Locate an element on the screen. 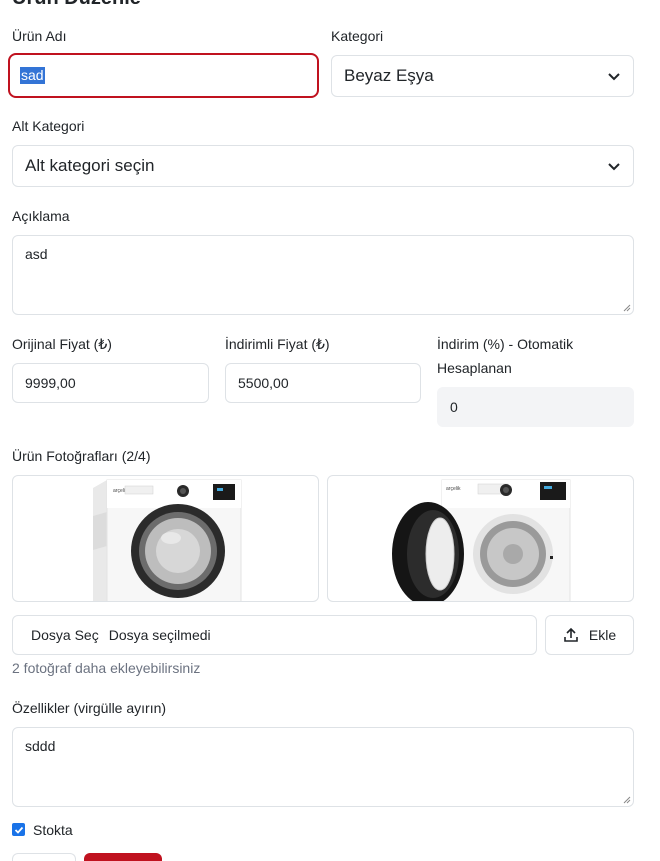  product-name-input: sad is located at coordinates (163, 75).